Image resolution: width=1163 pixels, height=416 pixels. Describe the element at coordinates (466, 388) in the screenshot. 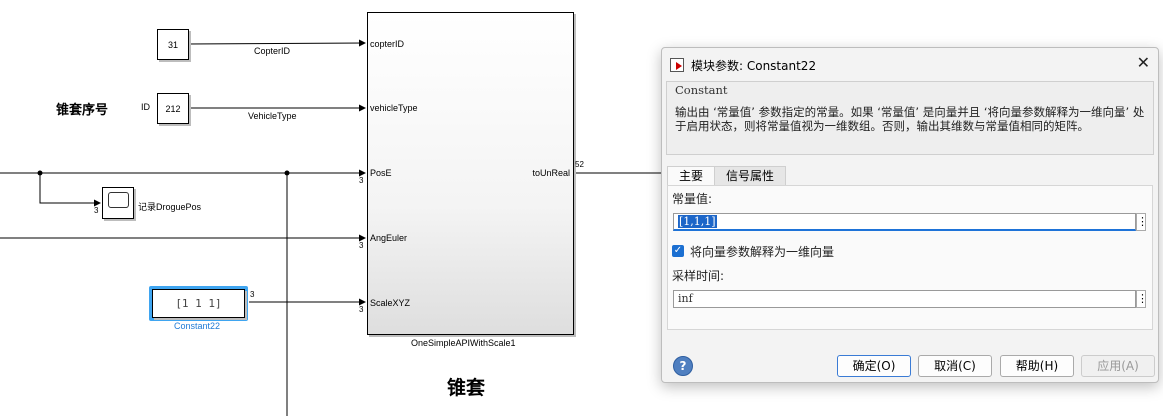

I see `section-title: 锥套` at that location.